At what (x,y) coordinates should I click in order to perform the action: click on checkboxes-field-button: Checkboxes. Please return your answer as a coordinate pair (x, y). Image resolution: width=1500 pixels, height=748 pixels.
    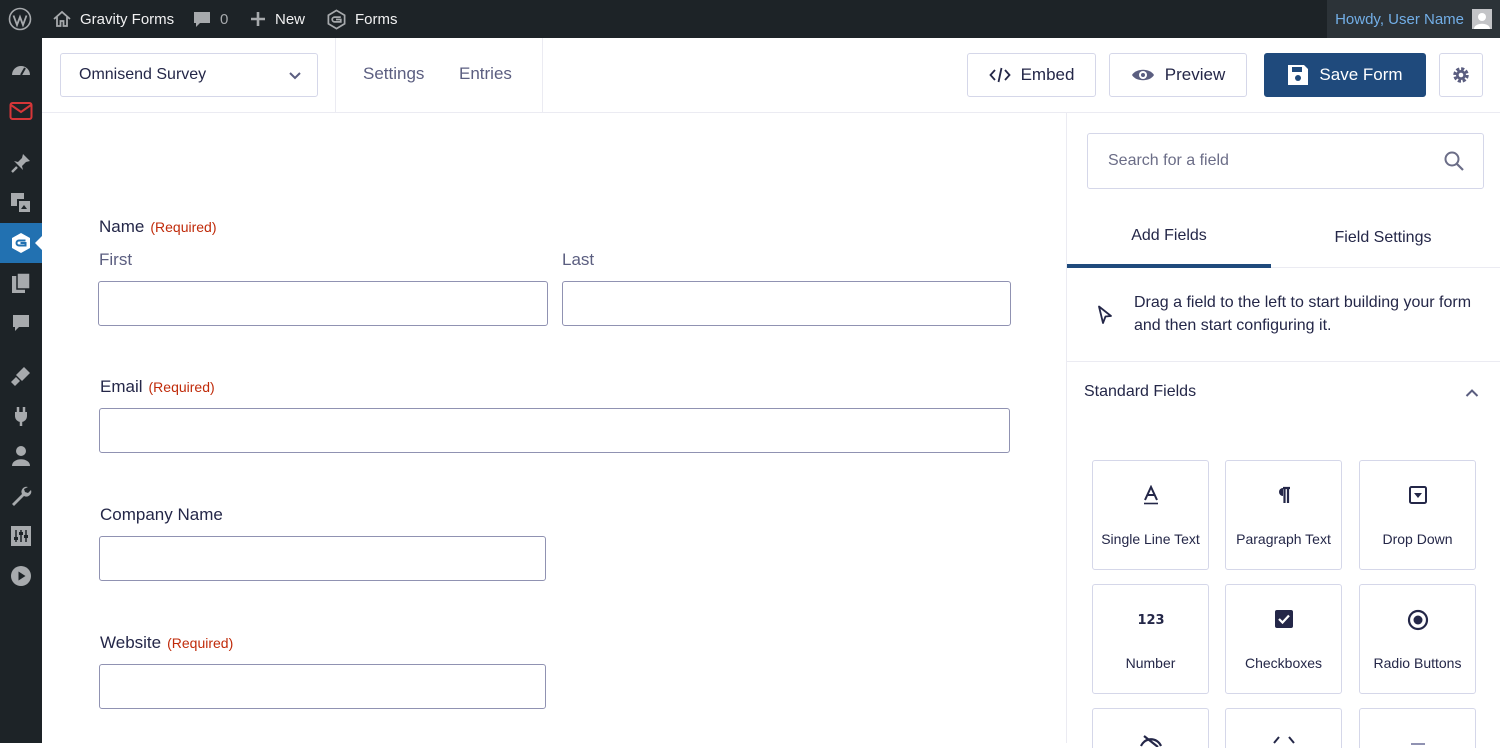
    Looking at the image, I should click on (1283, 639).